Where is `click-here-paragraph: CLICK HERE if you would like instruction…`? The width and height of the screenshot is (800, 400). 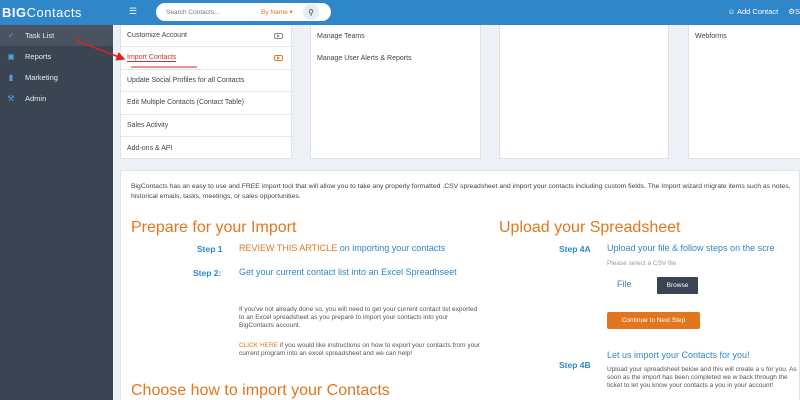
click-here-paragraph: CLICK HERE if you would like instruction… is located at coordinates (361, 350).